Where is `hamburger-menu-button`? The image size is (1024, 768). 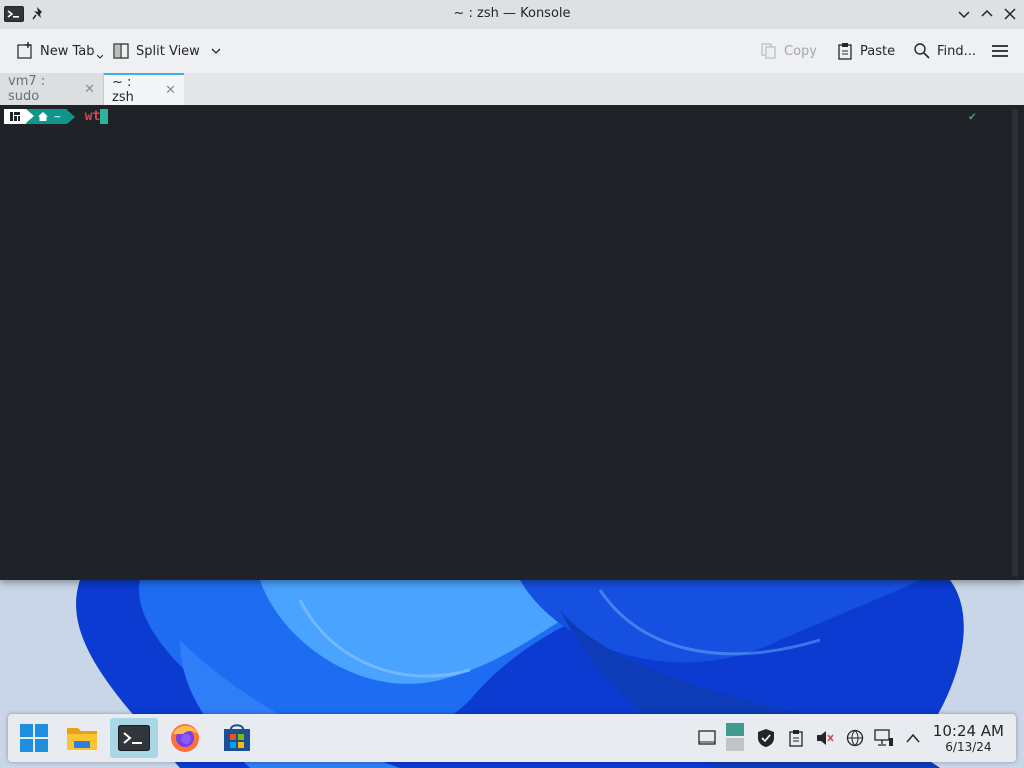 hamburger-menu-button is located at coordinates (1000, 51).